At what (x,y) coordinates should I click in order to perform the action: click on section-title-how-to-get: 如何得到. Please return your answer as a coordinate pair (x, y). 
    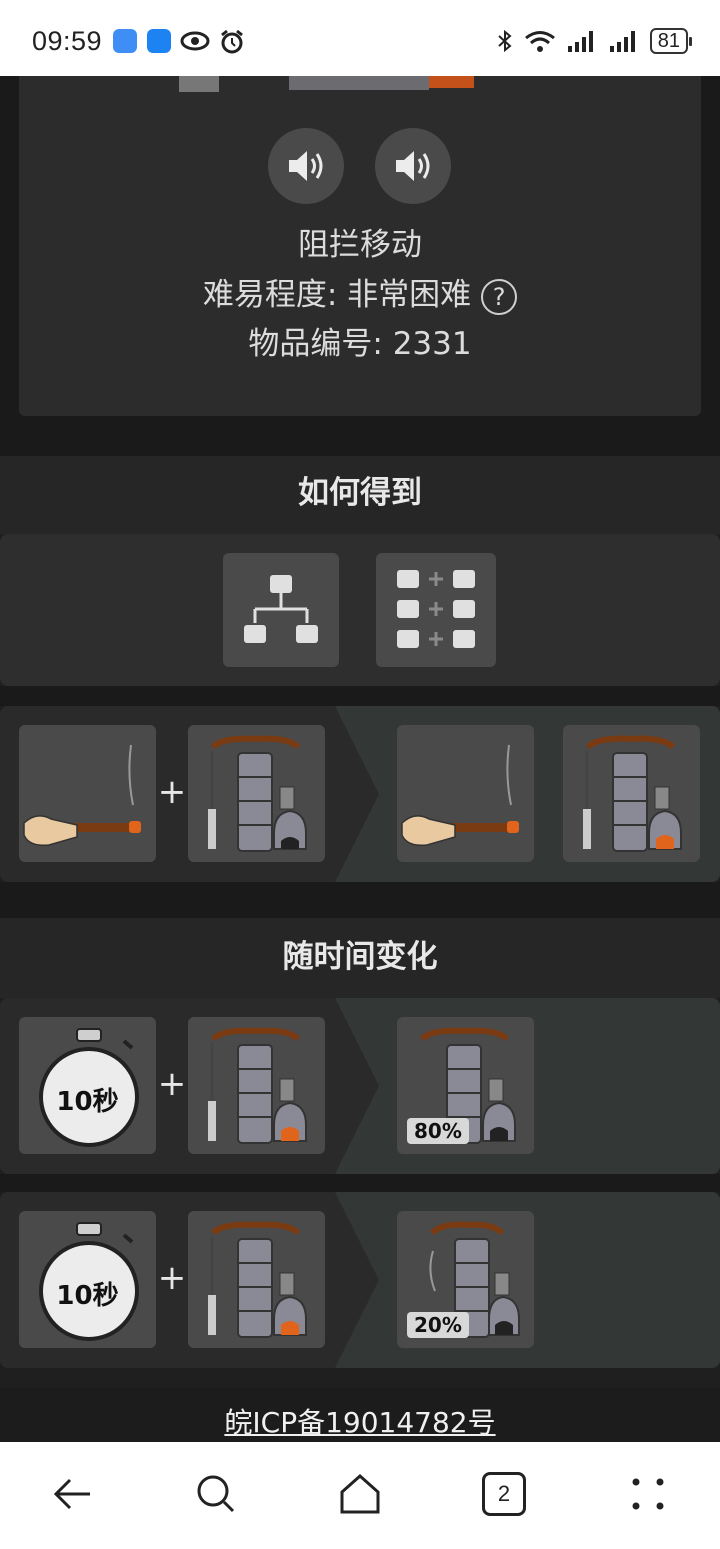
    Looking at the image, I should click on (360, 495).